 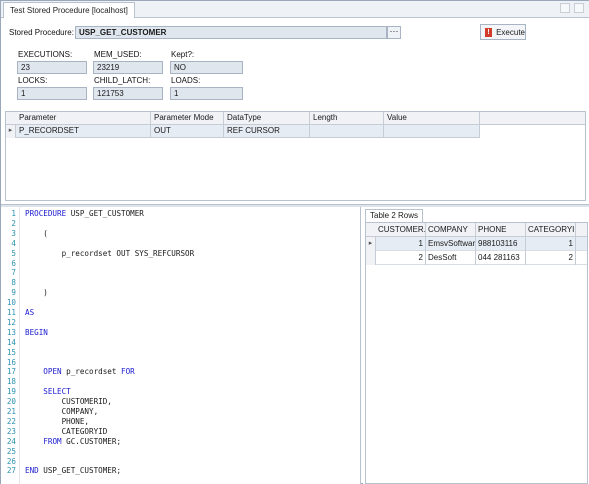 I want to click on code-line: 16, so click(x=180, y=363).